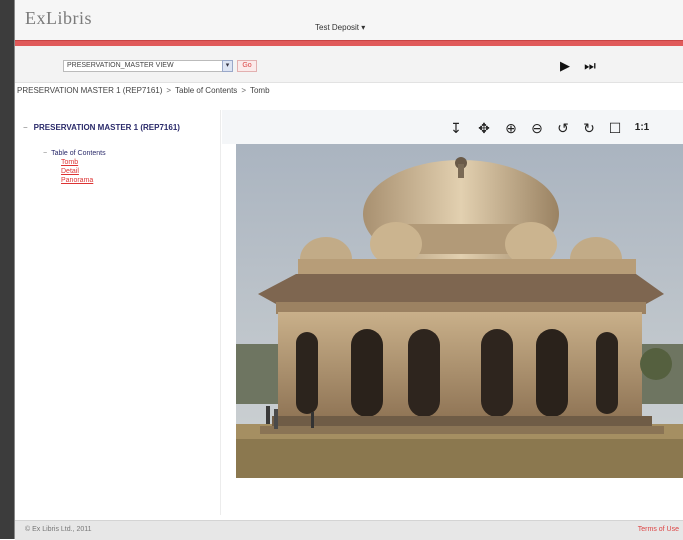  Describe the element at coordinates (589, 128) in the screenshot. I see `rotate-right-icon: ↻` at that location.